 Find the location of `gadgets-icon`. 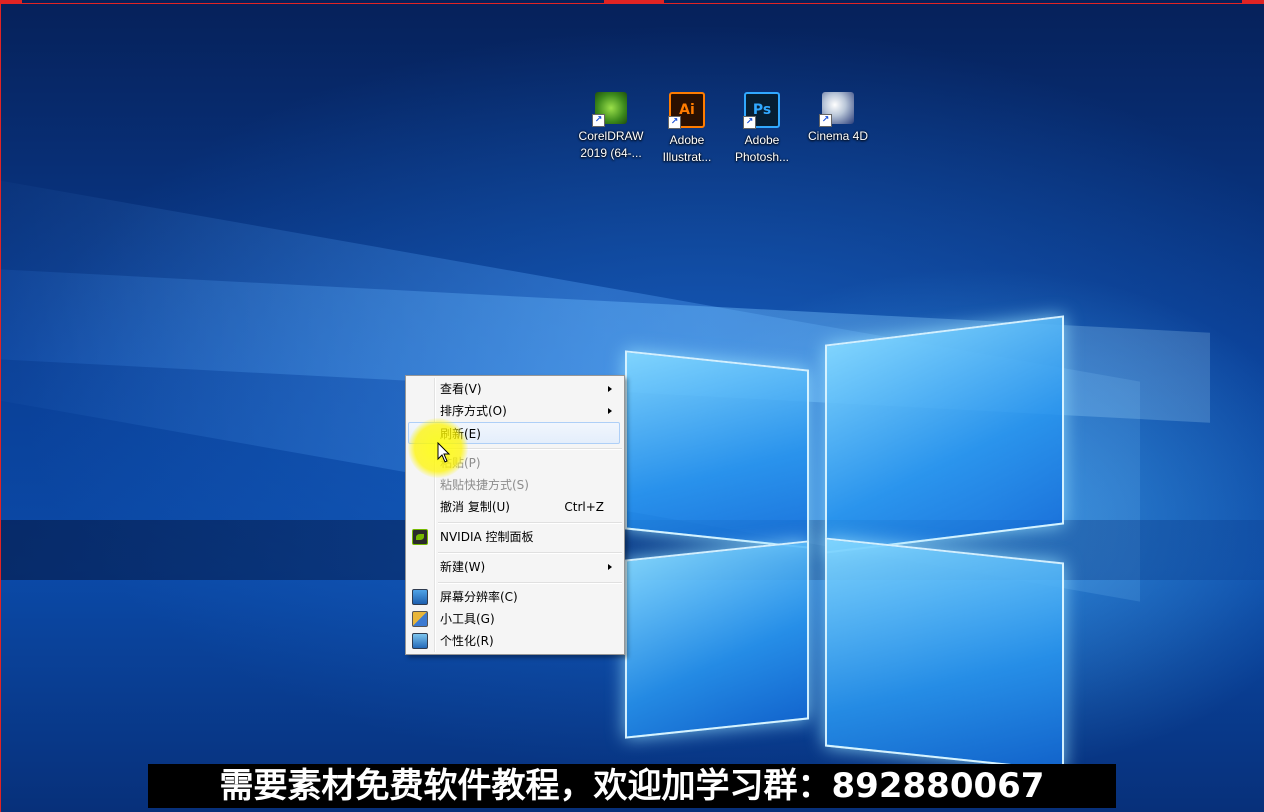

gadgets-icon is located at coordinates (420, 619).